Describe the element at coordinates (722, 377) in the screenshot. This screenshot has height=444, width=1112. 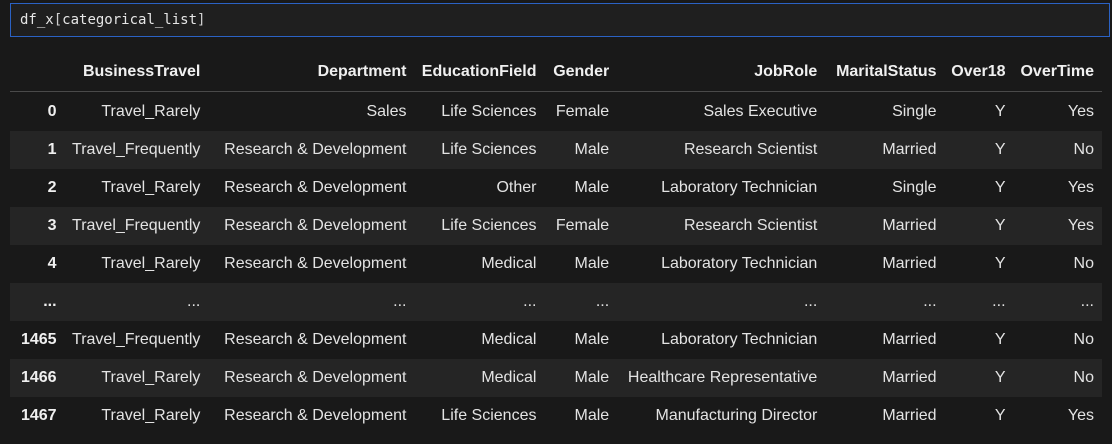
I see `cell-jobrole: Healthcare Representative` at that location.